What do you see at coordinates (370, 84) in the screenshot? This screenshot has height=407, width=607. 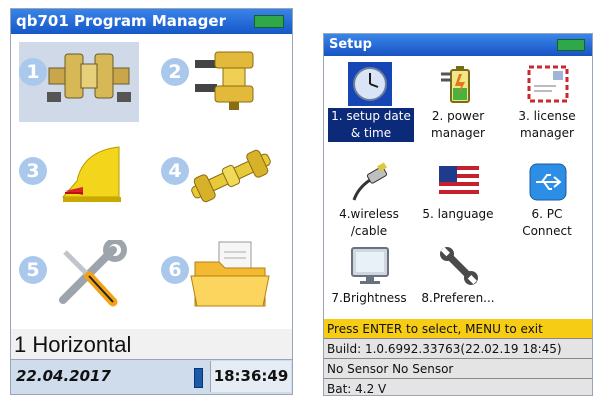 I see `clock-icon` at bounding box center [370, 84].